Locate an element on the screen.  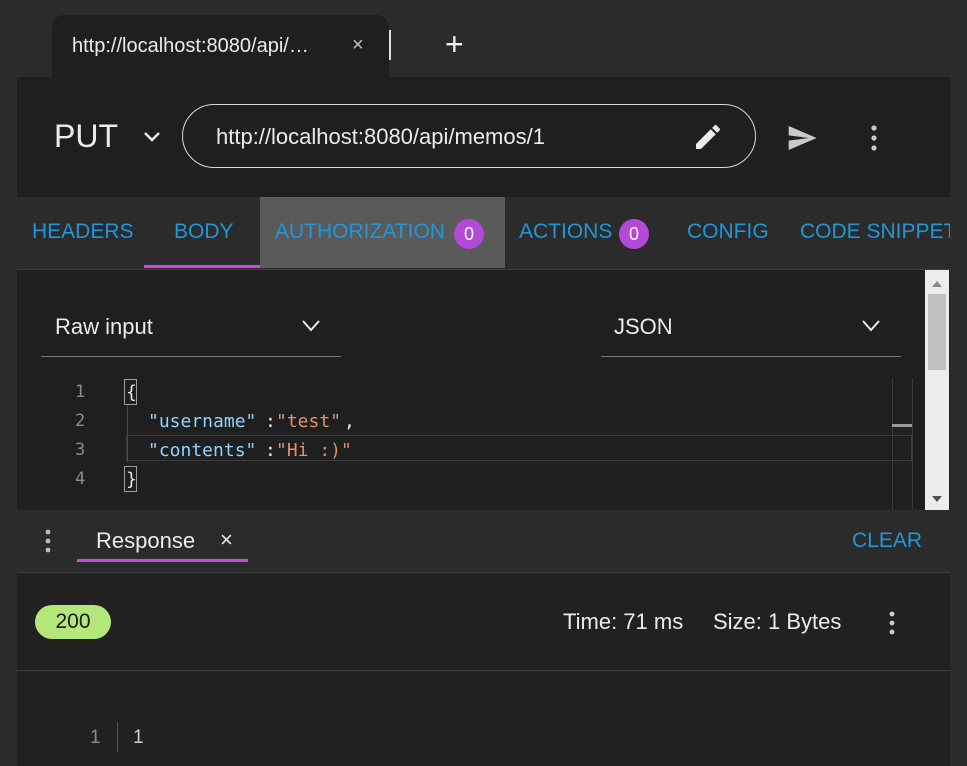
tab-close-icon: × is located at coordinates (358, 45).